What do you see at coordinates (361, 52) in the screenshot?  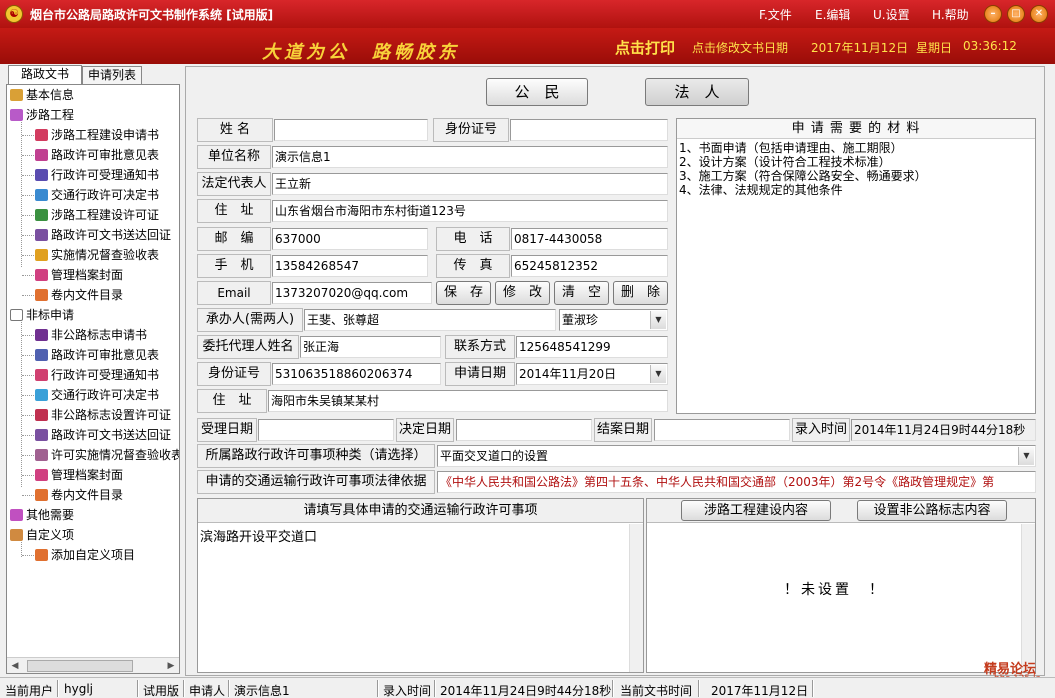 I see `slogan: 大道为公 路畅胶东` at bounding box center [361, 52].